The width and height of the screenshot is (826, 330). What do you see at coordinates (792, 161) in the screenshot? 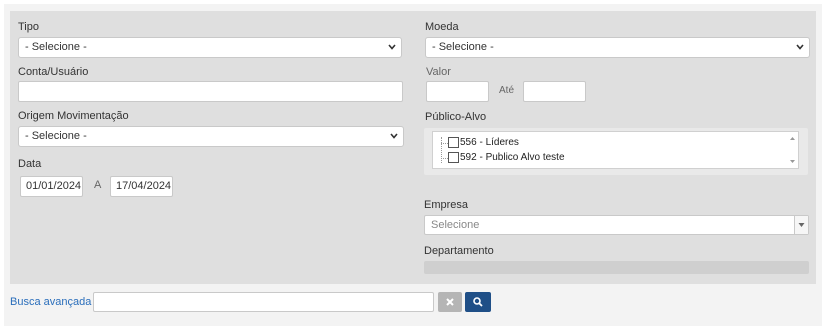
I see `scroll-down-icon` at bounding box center [792, 161].